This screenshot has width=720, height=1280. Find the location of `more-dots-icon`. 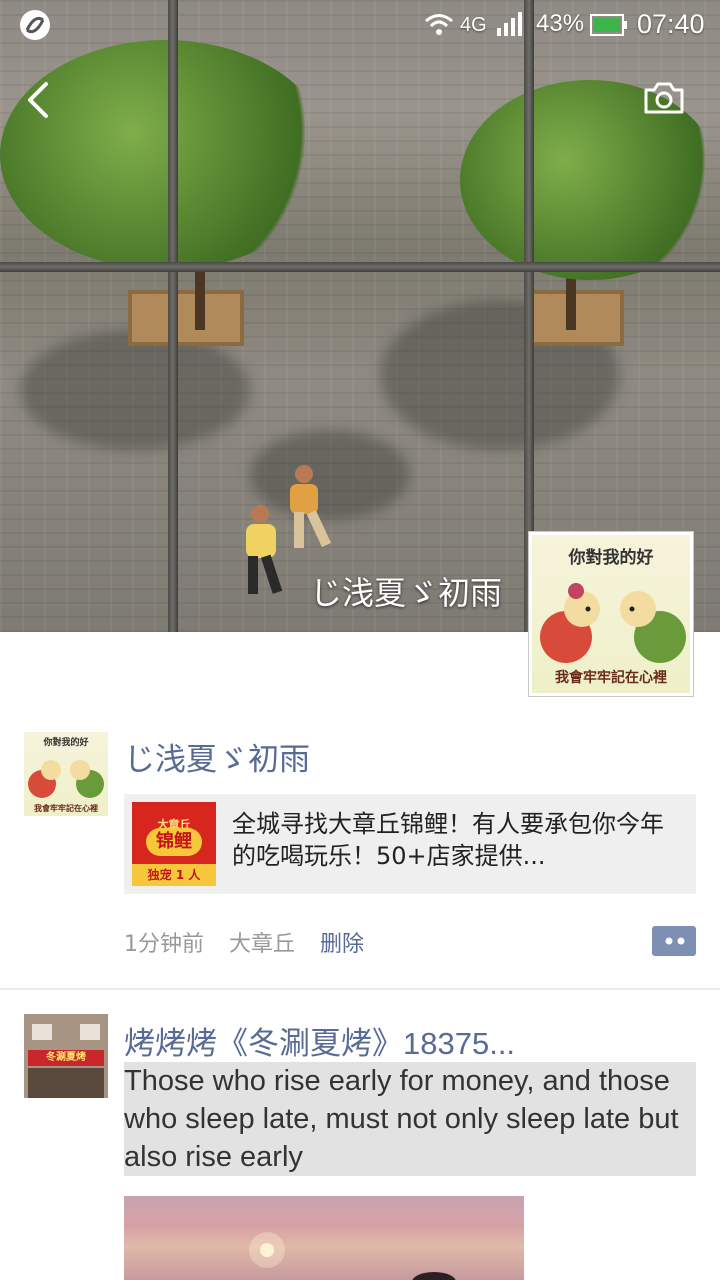

more-dots-icon is located at coordinates (668, 941).